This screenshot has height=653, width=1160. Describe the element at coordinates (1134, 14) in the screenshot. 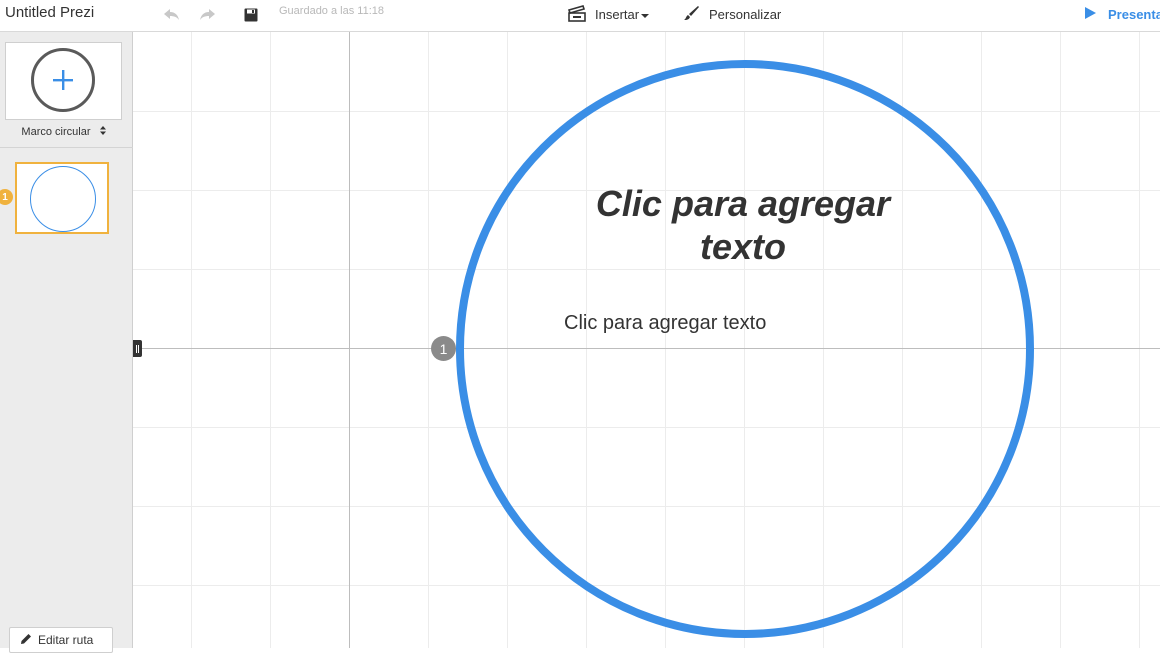

I see `present-label: Presentar` at that location.